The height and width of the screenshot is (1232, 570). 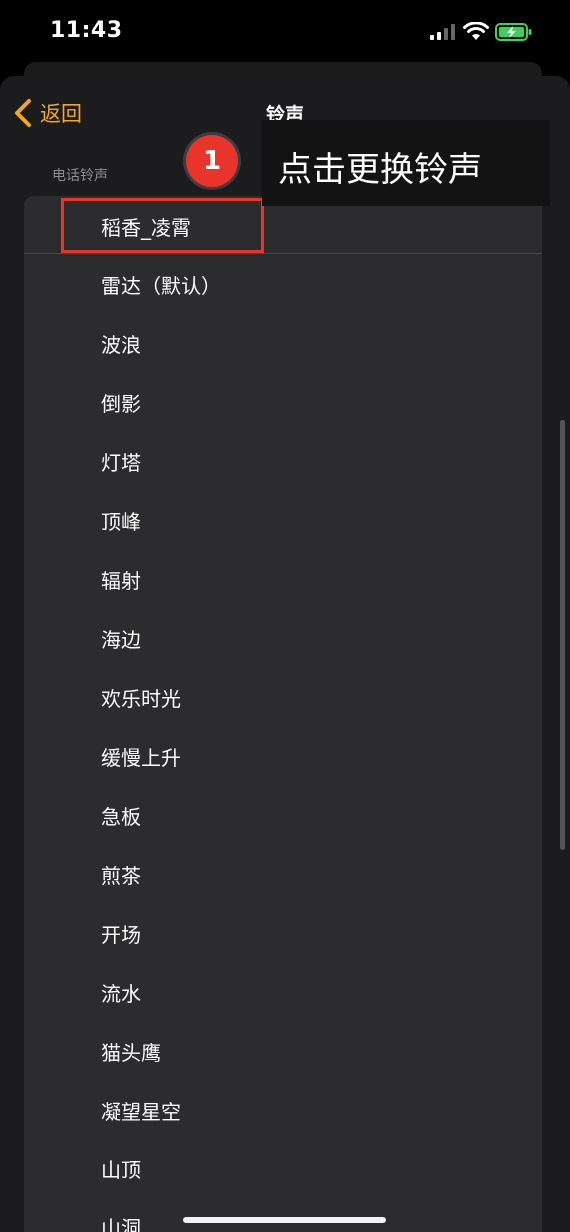 I want to click on ringtone-item: 顶峰, so click(x=283, y=519).